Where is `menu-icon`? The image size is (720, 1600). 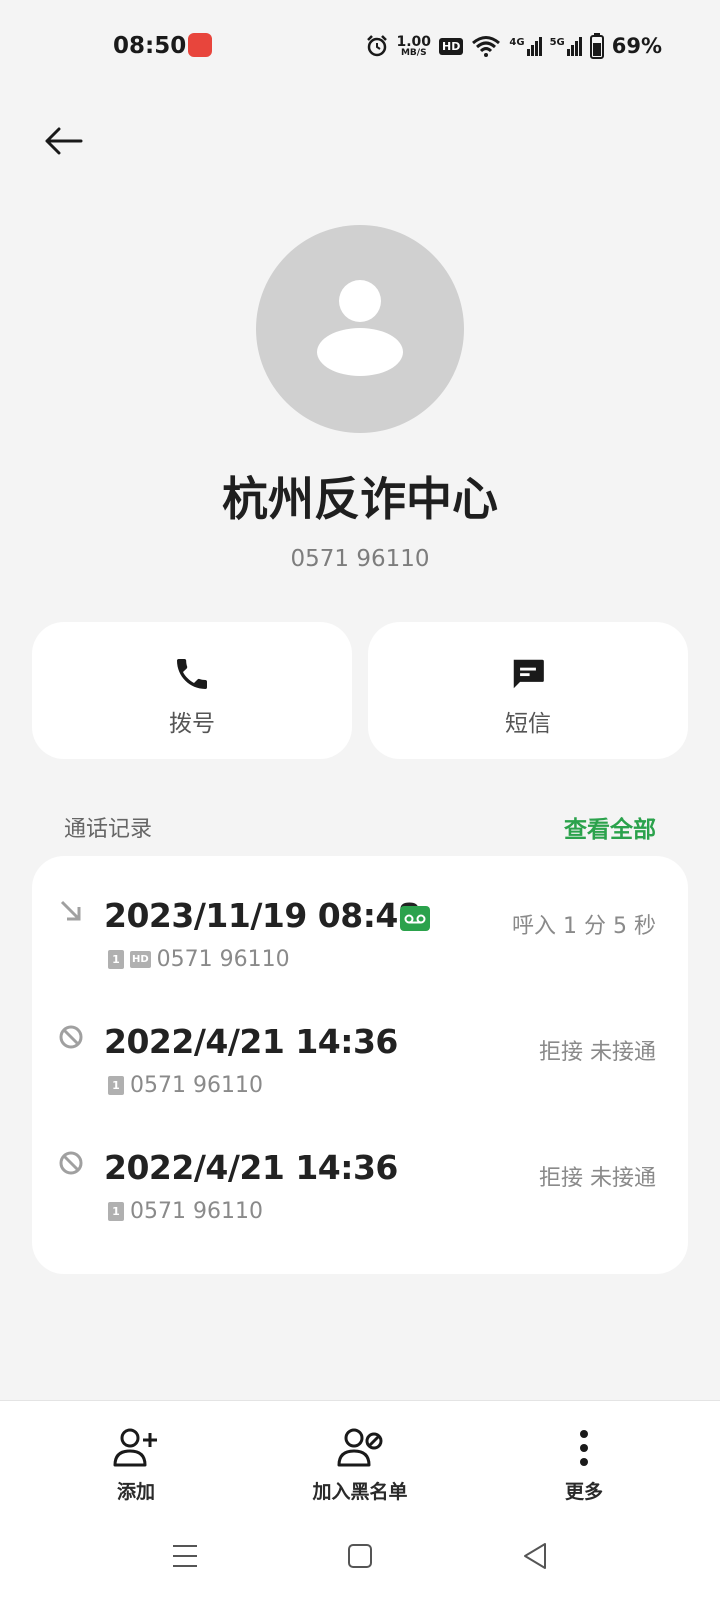 menu-icon is located at coordinates (185, 1556).